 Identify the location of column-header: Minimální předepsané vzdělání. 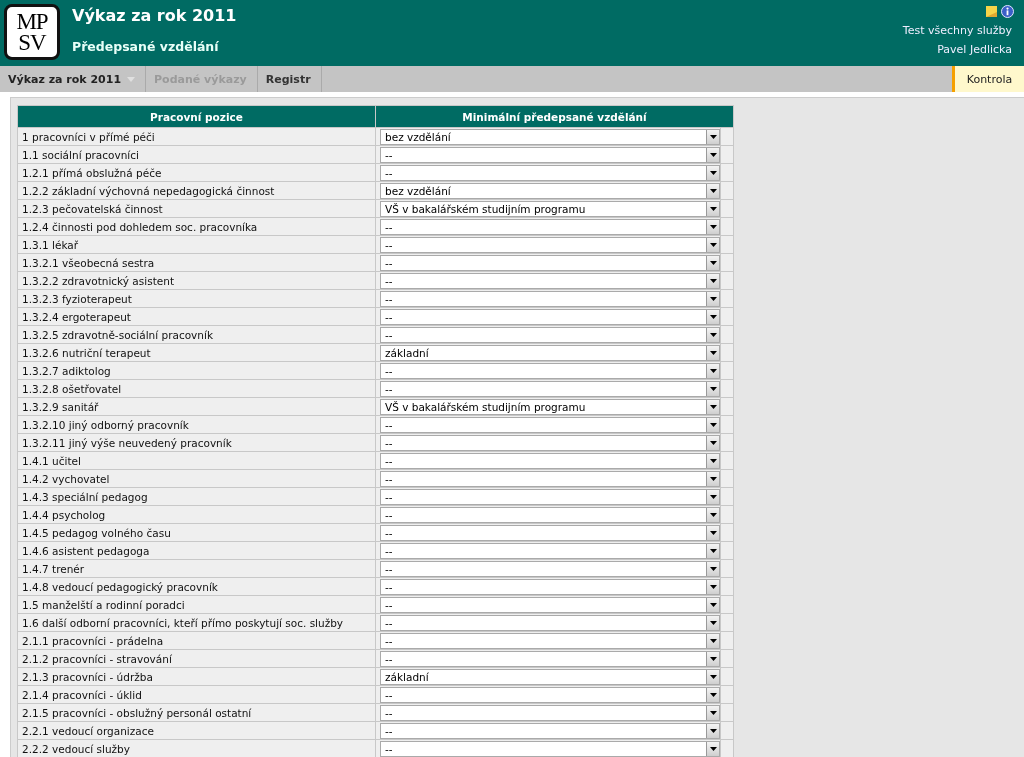
(554, 116).